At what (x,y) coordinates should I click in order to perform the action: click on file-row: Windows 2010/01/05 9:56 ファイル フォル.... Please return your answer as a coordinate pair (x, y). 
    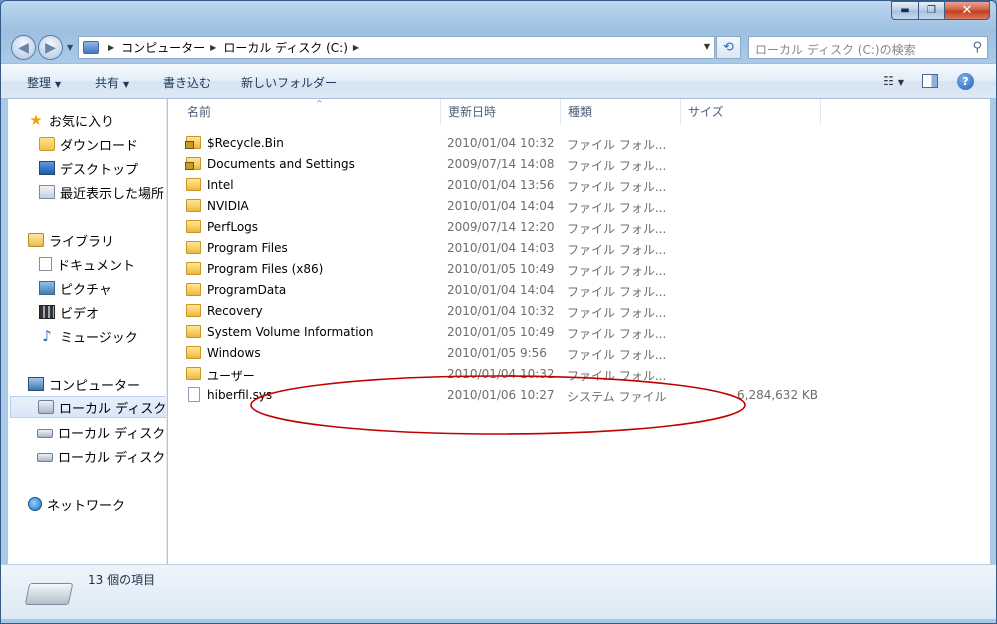
    Looking at the image, I should click on (506, 353).